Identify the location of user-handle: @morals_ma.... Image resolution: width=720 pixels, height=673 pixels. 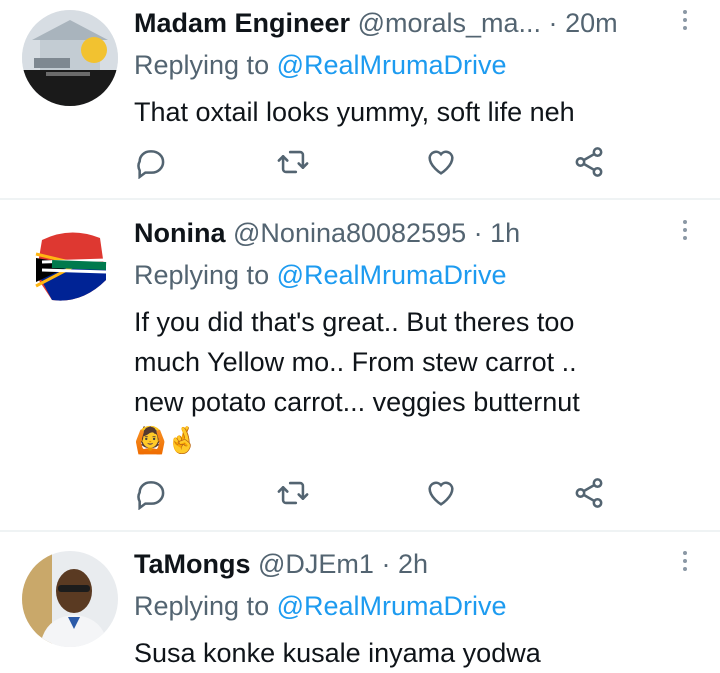
(449, 23).